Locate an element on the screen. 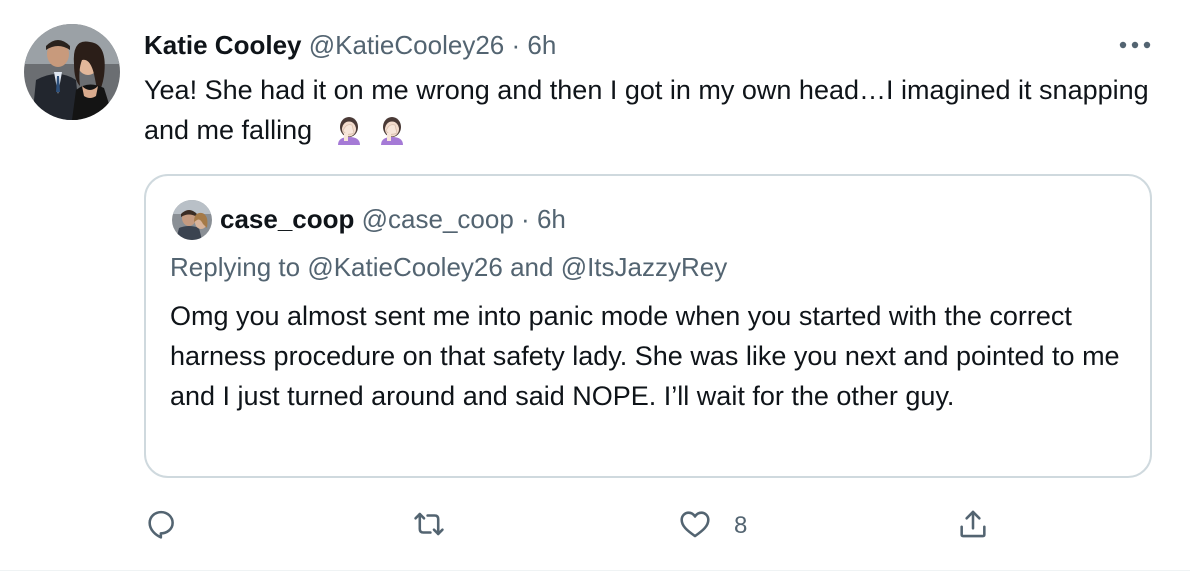  retweet-icon is located at coordinates (429, 526).